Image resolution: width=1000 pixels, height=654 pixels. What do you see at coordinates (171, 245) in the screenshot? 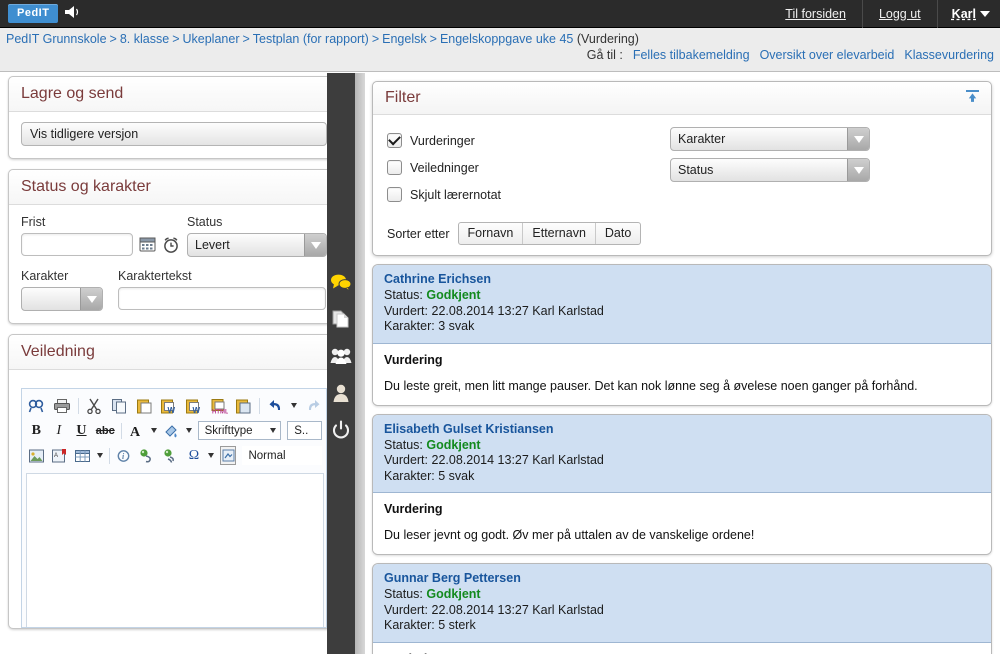
I see `alarm-clock-icon` at bounding box center [171, 245].